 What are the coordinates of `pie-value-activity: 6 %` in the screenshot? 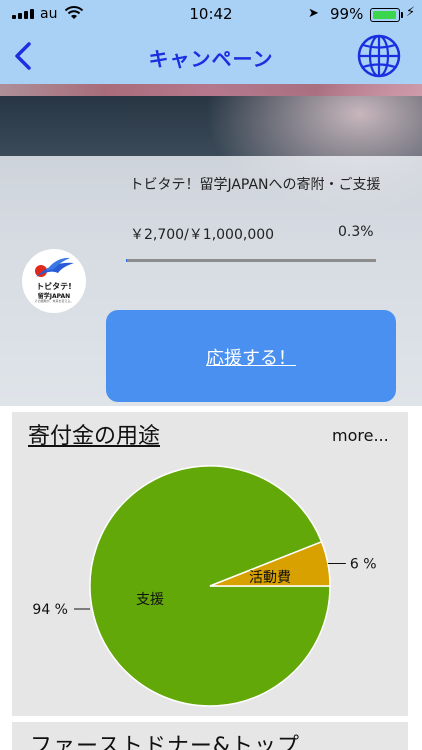 It's located at (363, 565).